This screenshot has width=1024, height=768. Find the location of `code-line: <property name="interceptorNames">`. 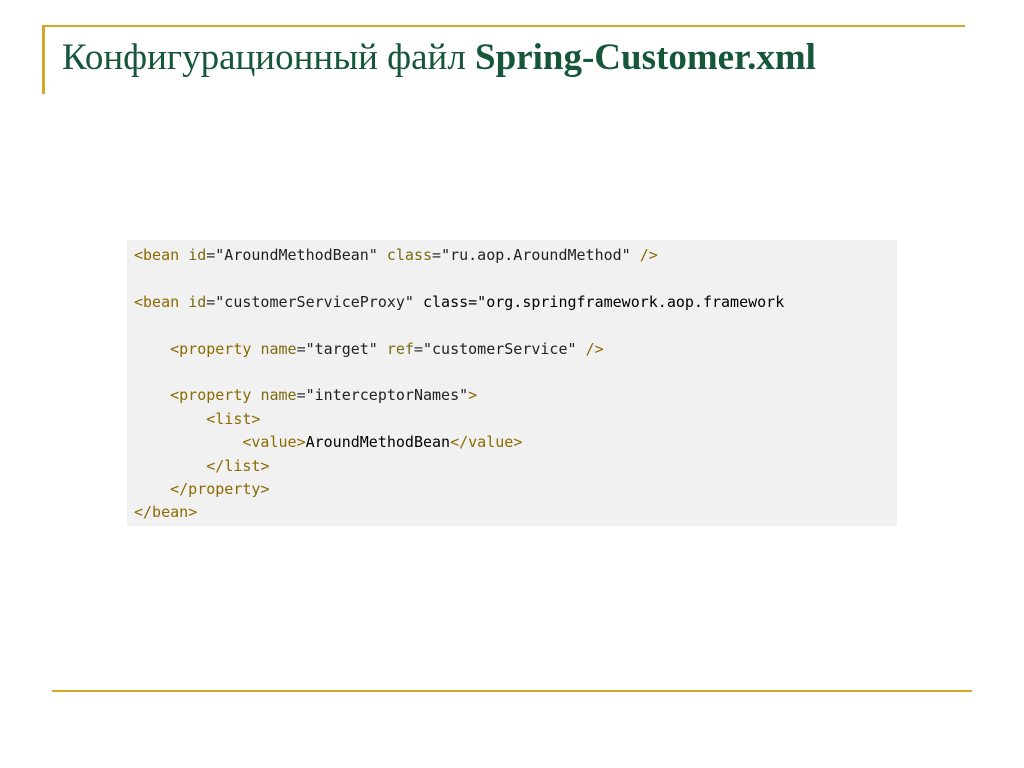

code-line: <property name="interceptorNames"> is located at coordinates (324, 395).